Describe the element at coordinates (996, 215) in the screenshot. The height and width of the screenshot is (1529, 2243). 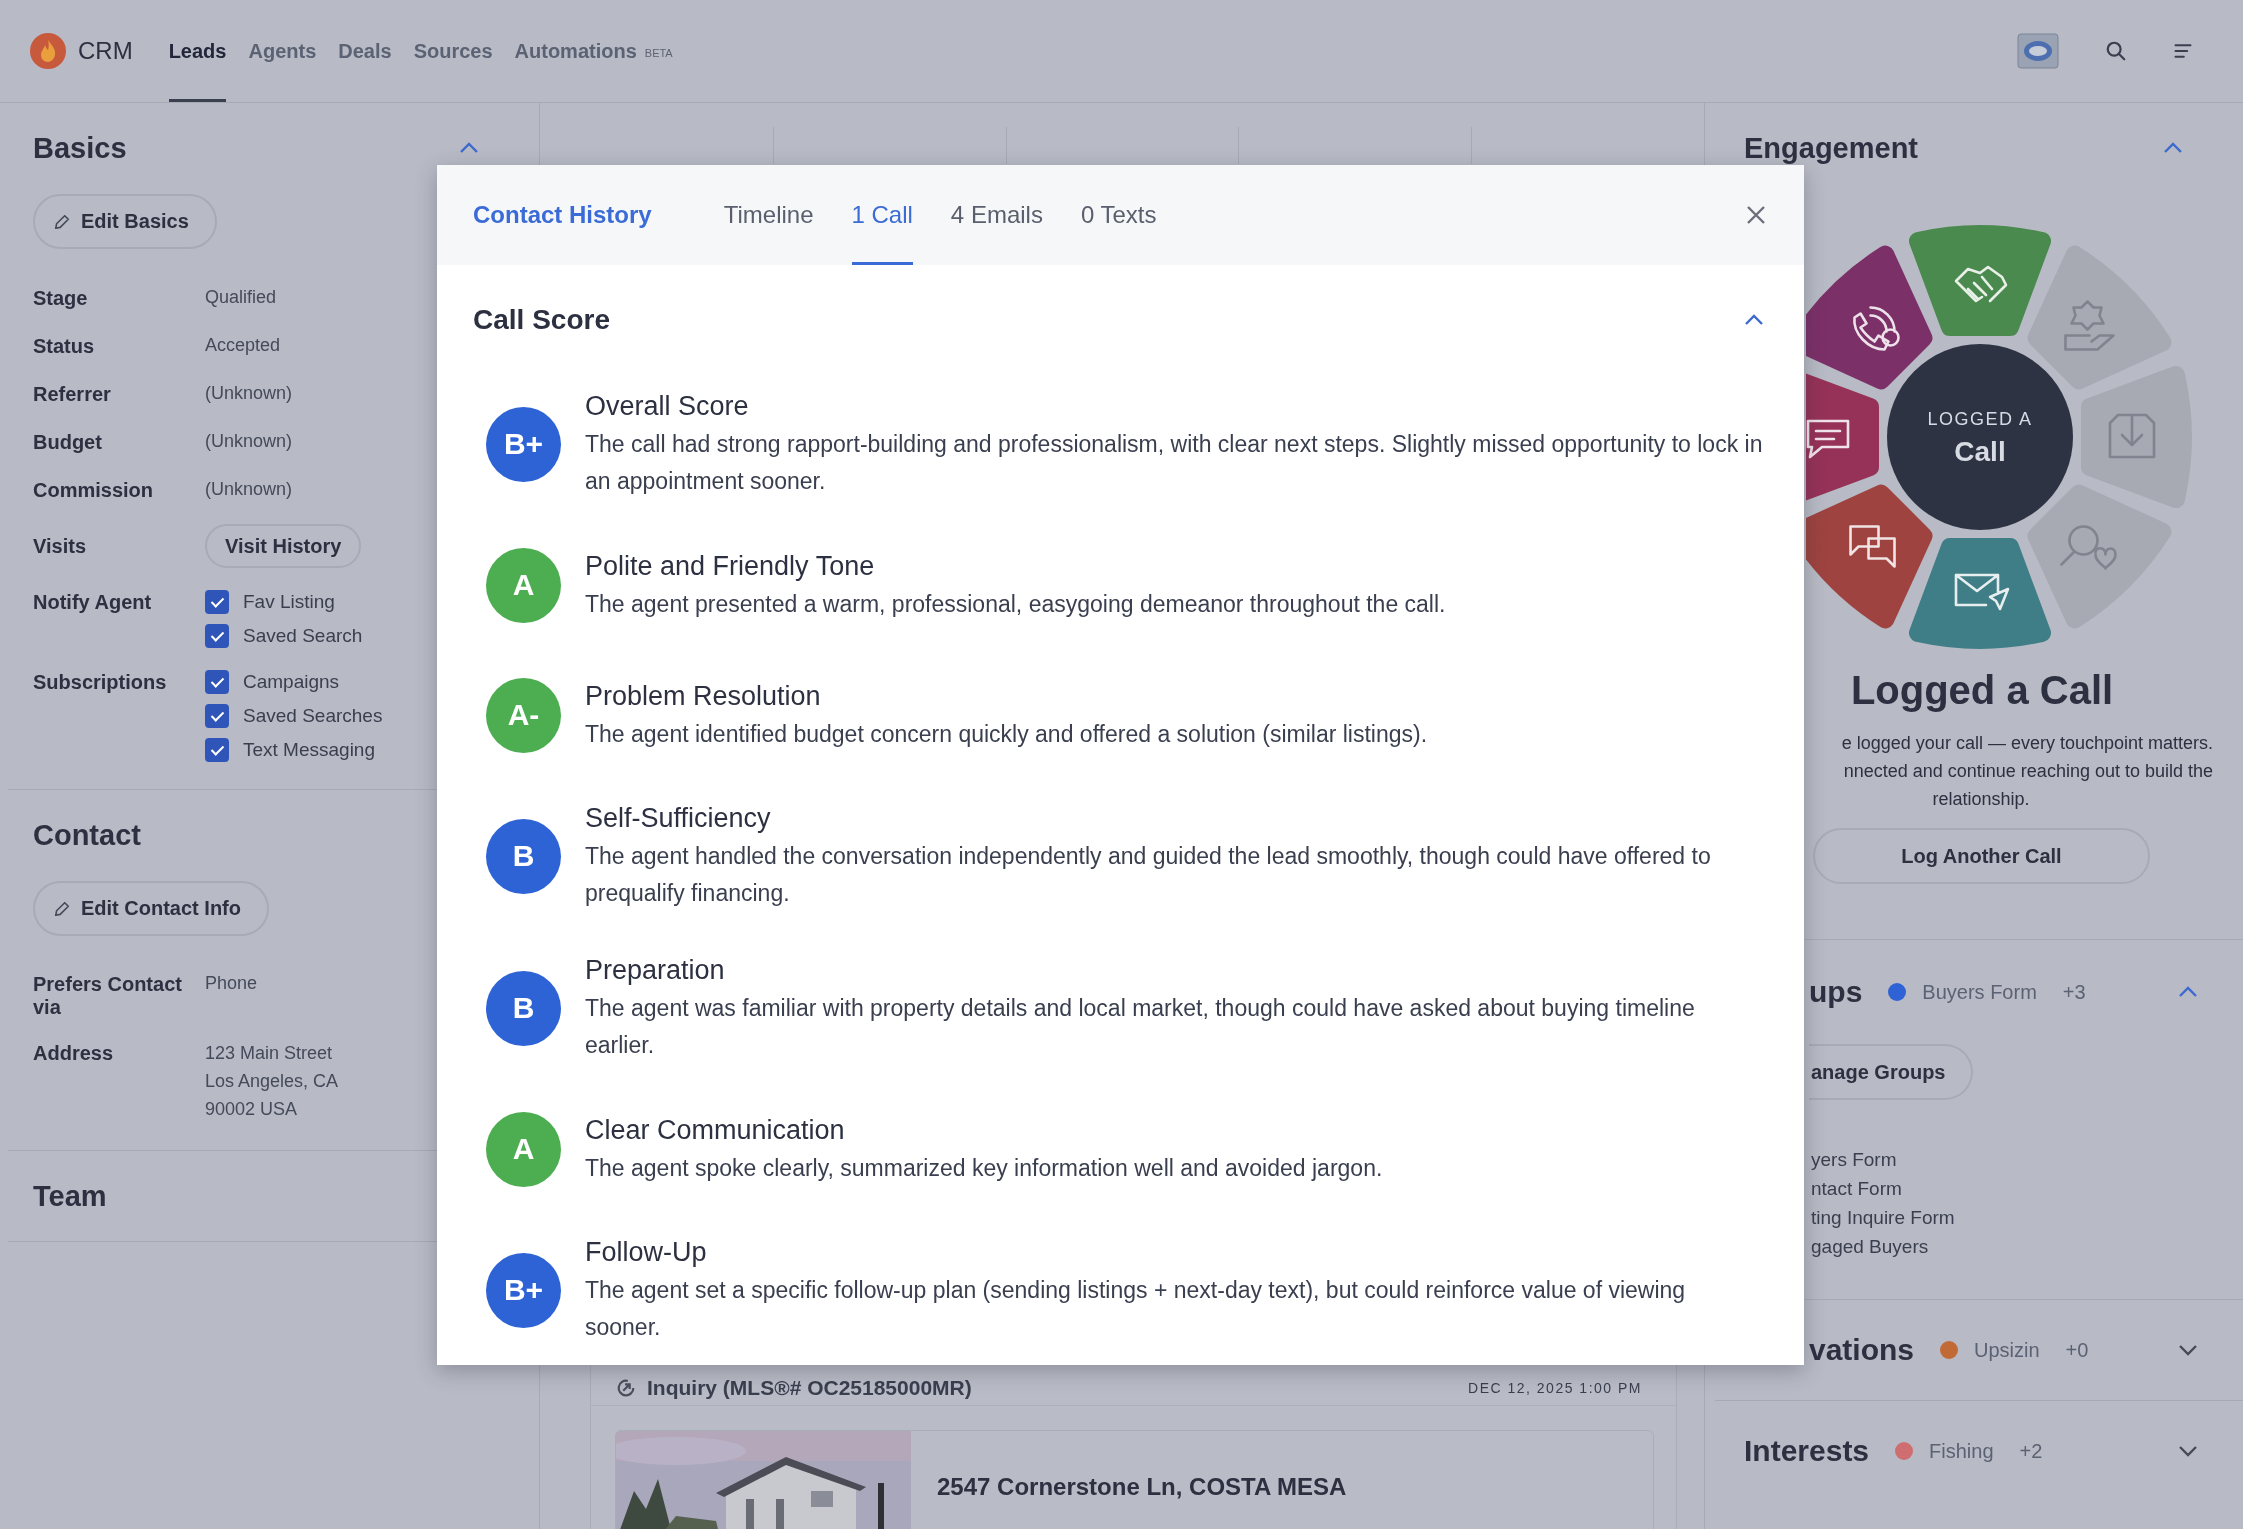
I see `dialog-tab: 4 Emails` at that location.